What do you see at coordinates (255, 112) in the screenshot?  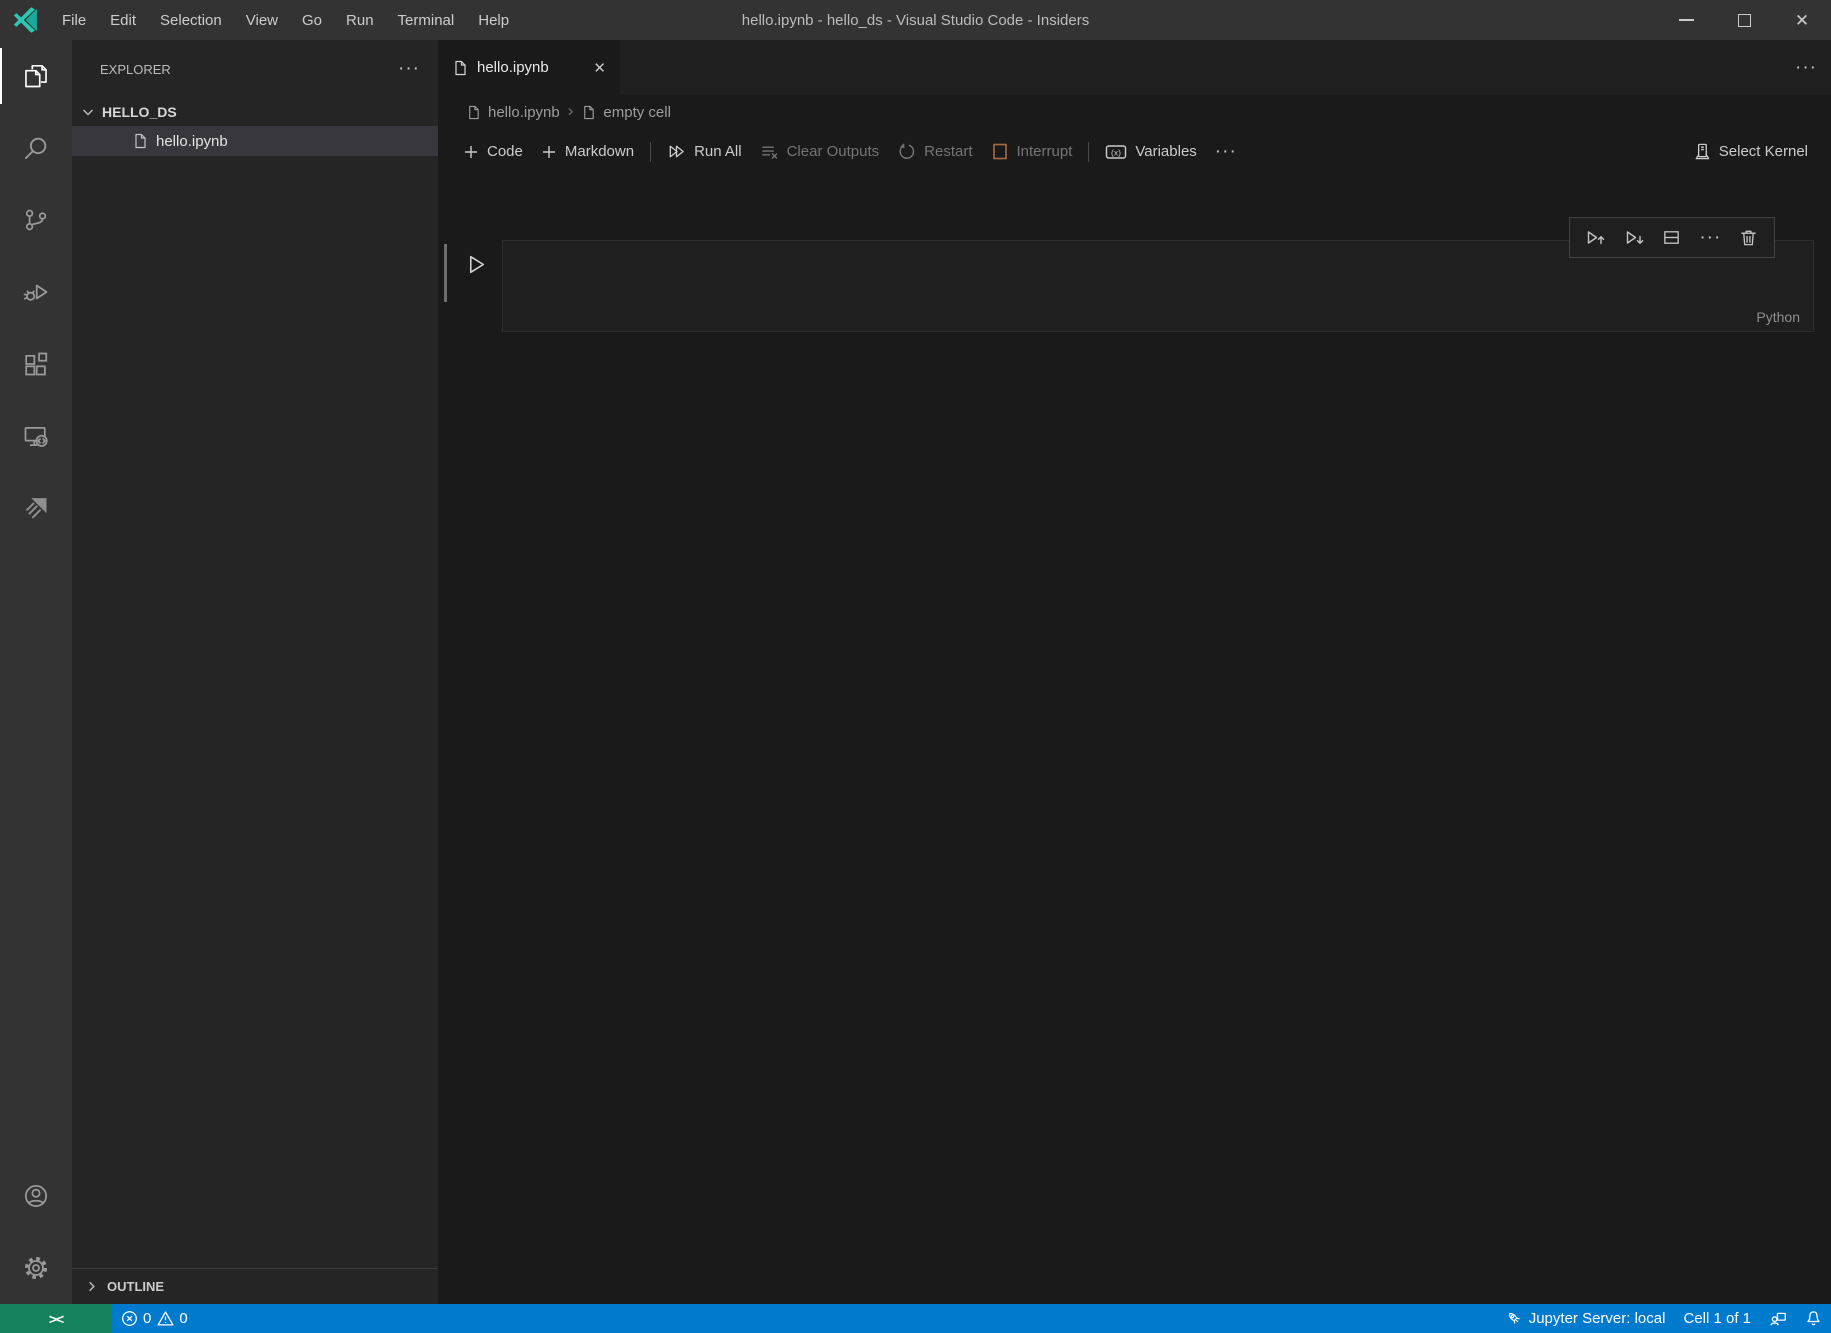 I see `folder-section-hello-ds: HELLO_DS` at bounding box center [255, 112].